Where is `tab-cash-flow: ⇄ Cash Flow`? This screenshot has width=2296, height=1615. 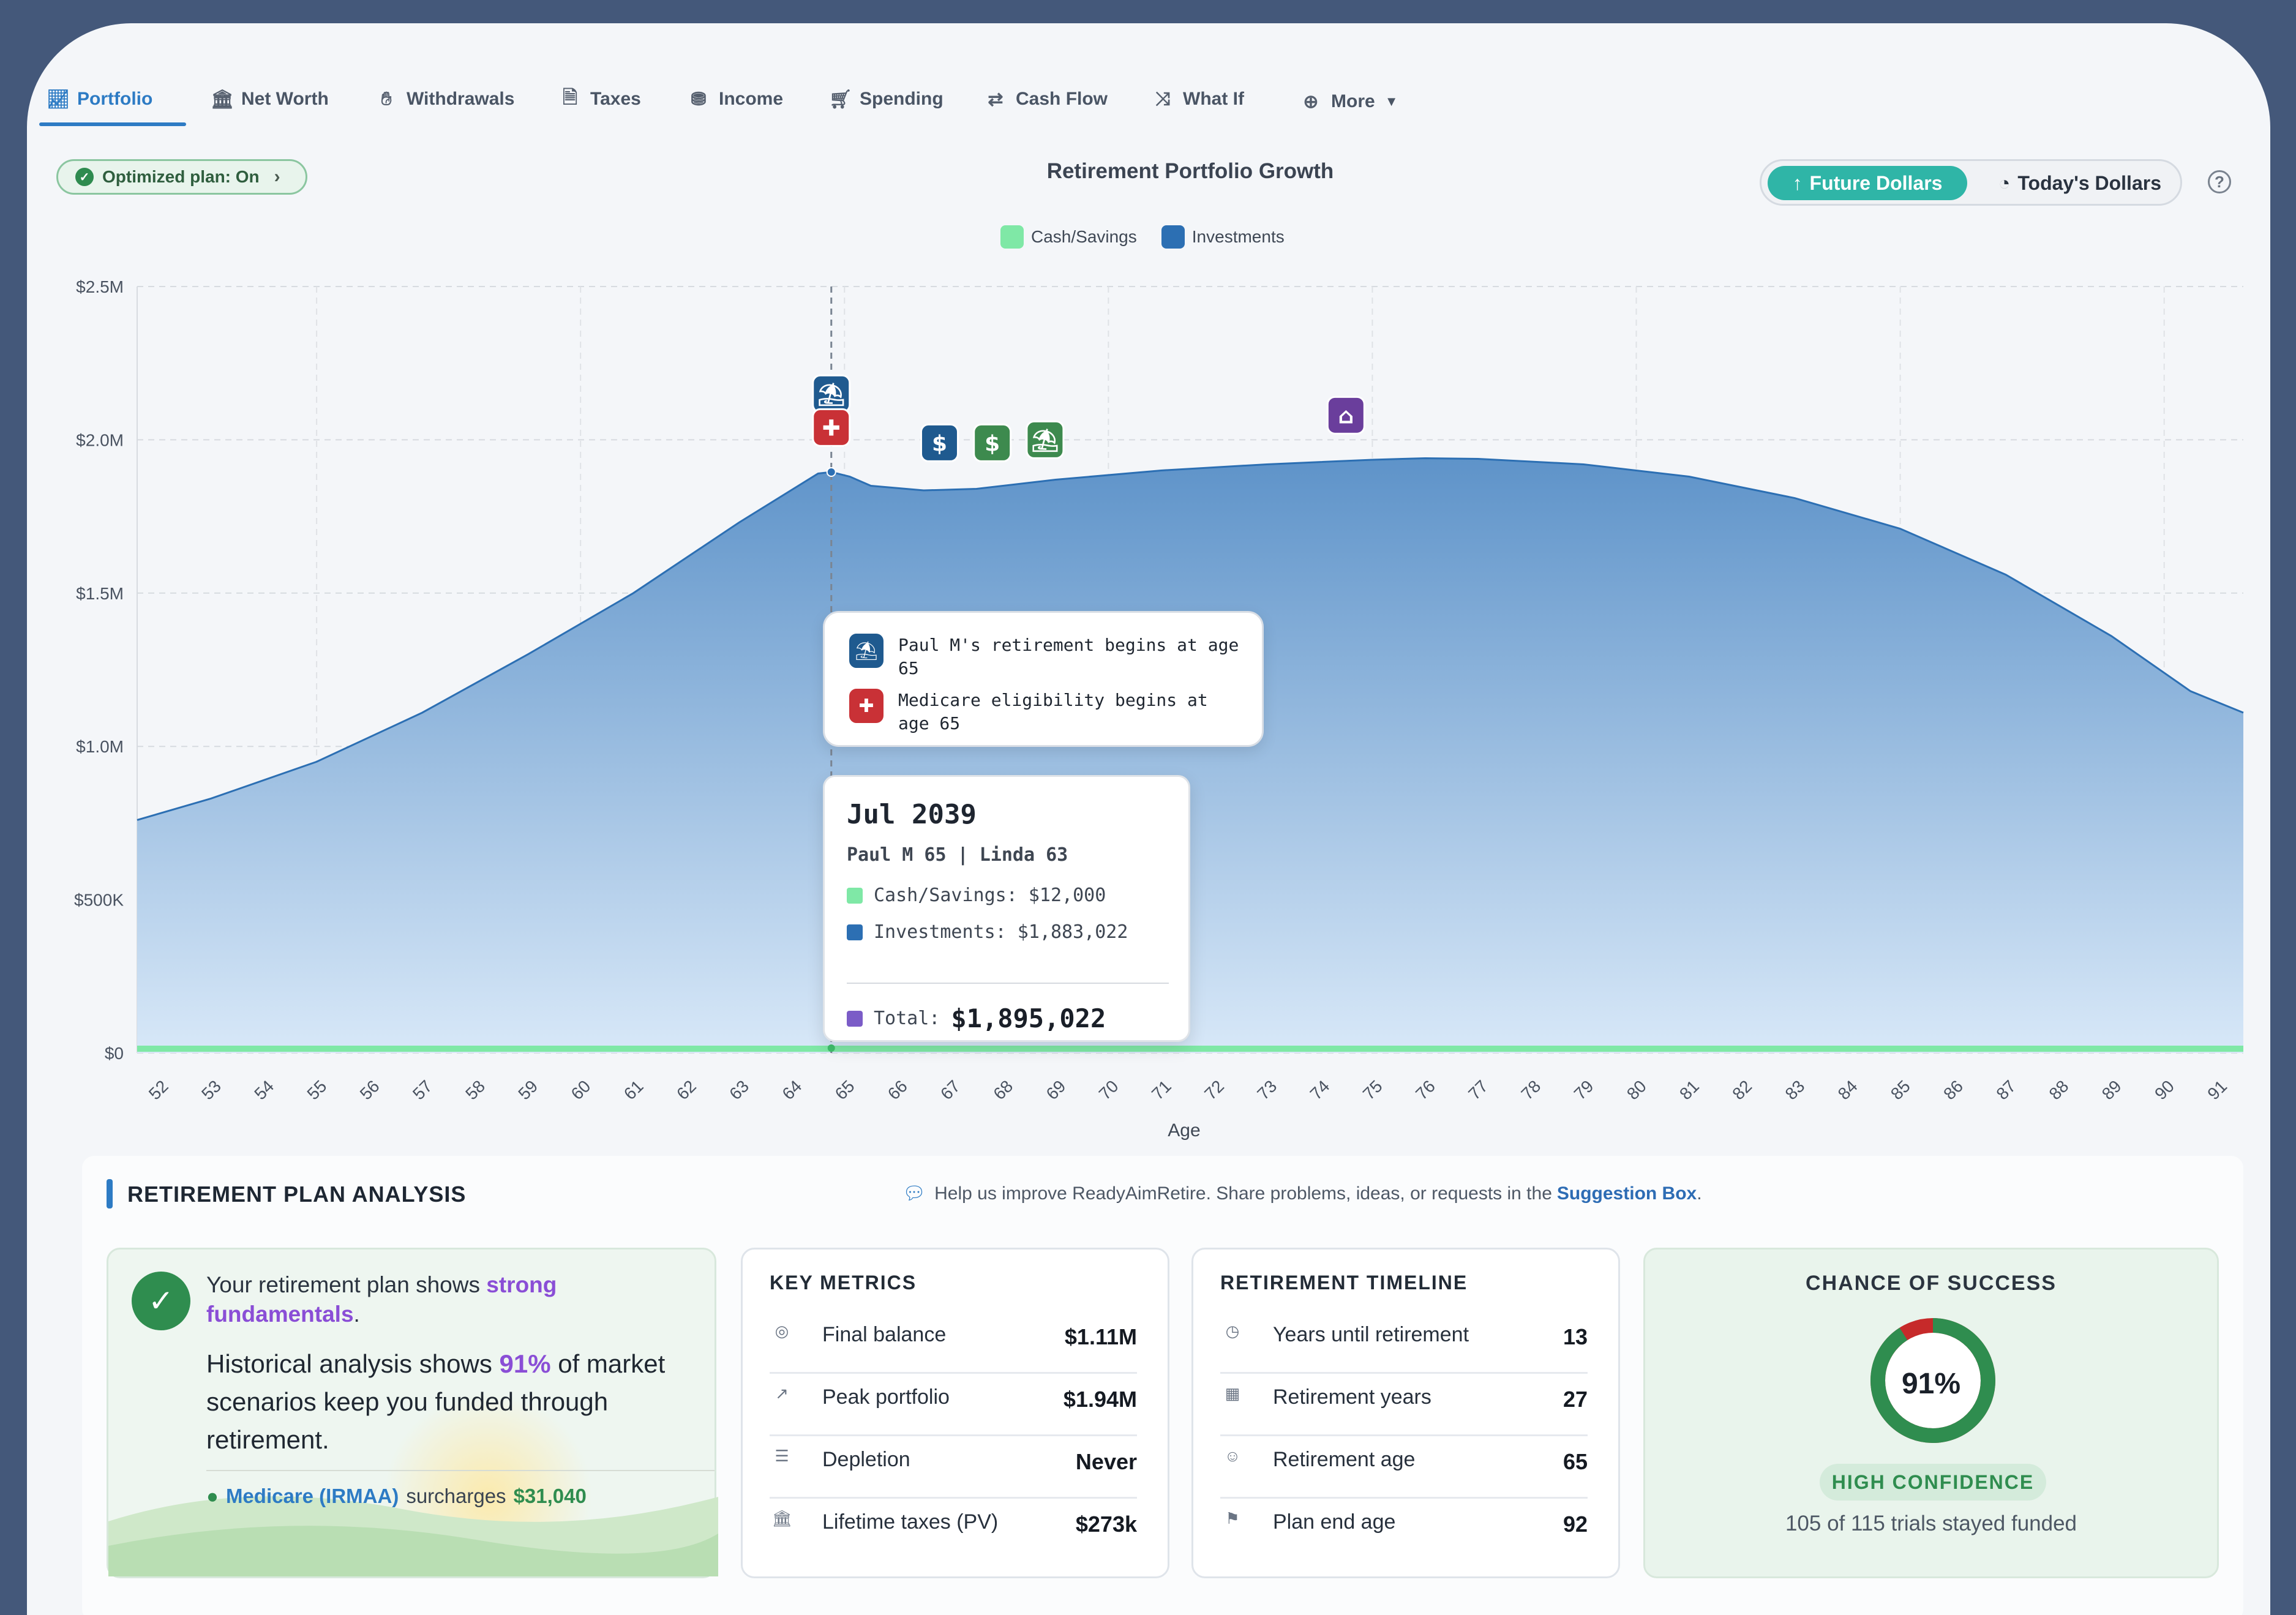
tab-cash-flow: ⇄ Cash Flow is located at coordinates (1046, 100).